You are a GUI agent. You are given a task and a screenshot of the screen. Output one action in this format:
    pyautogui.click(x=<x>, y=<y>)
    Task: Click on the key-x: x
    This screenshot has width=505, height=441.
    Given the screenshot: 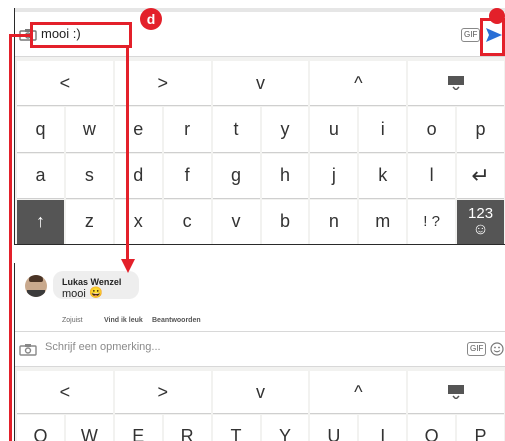 What is the action you would take?
    pyautogui.click(x=138, y=221)
    